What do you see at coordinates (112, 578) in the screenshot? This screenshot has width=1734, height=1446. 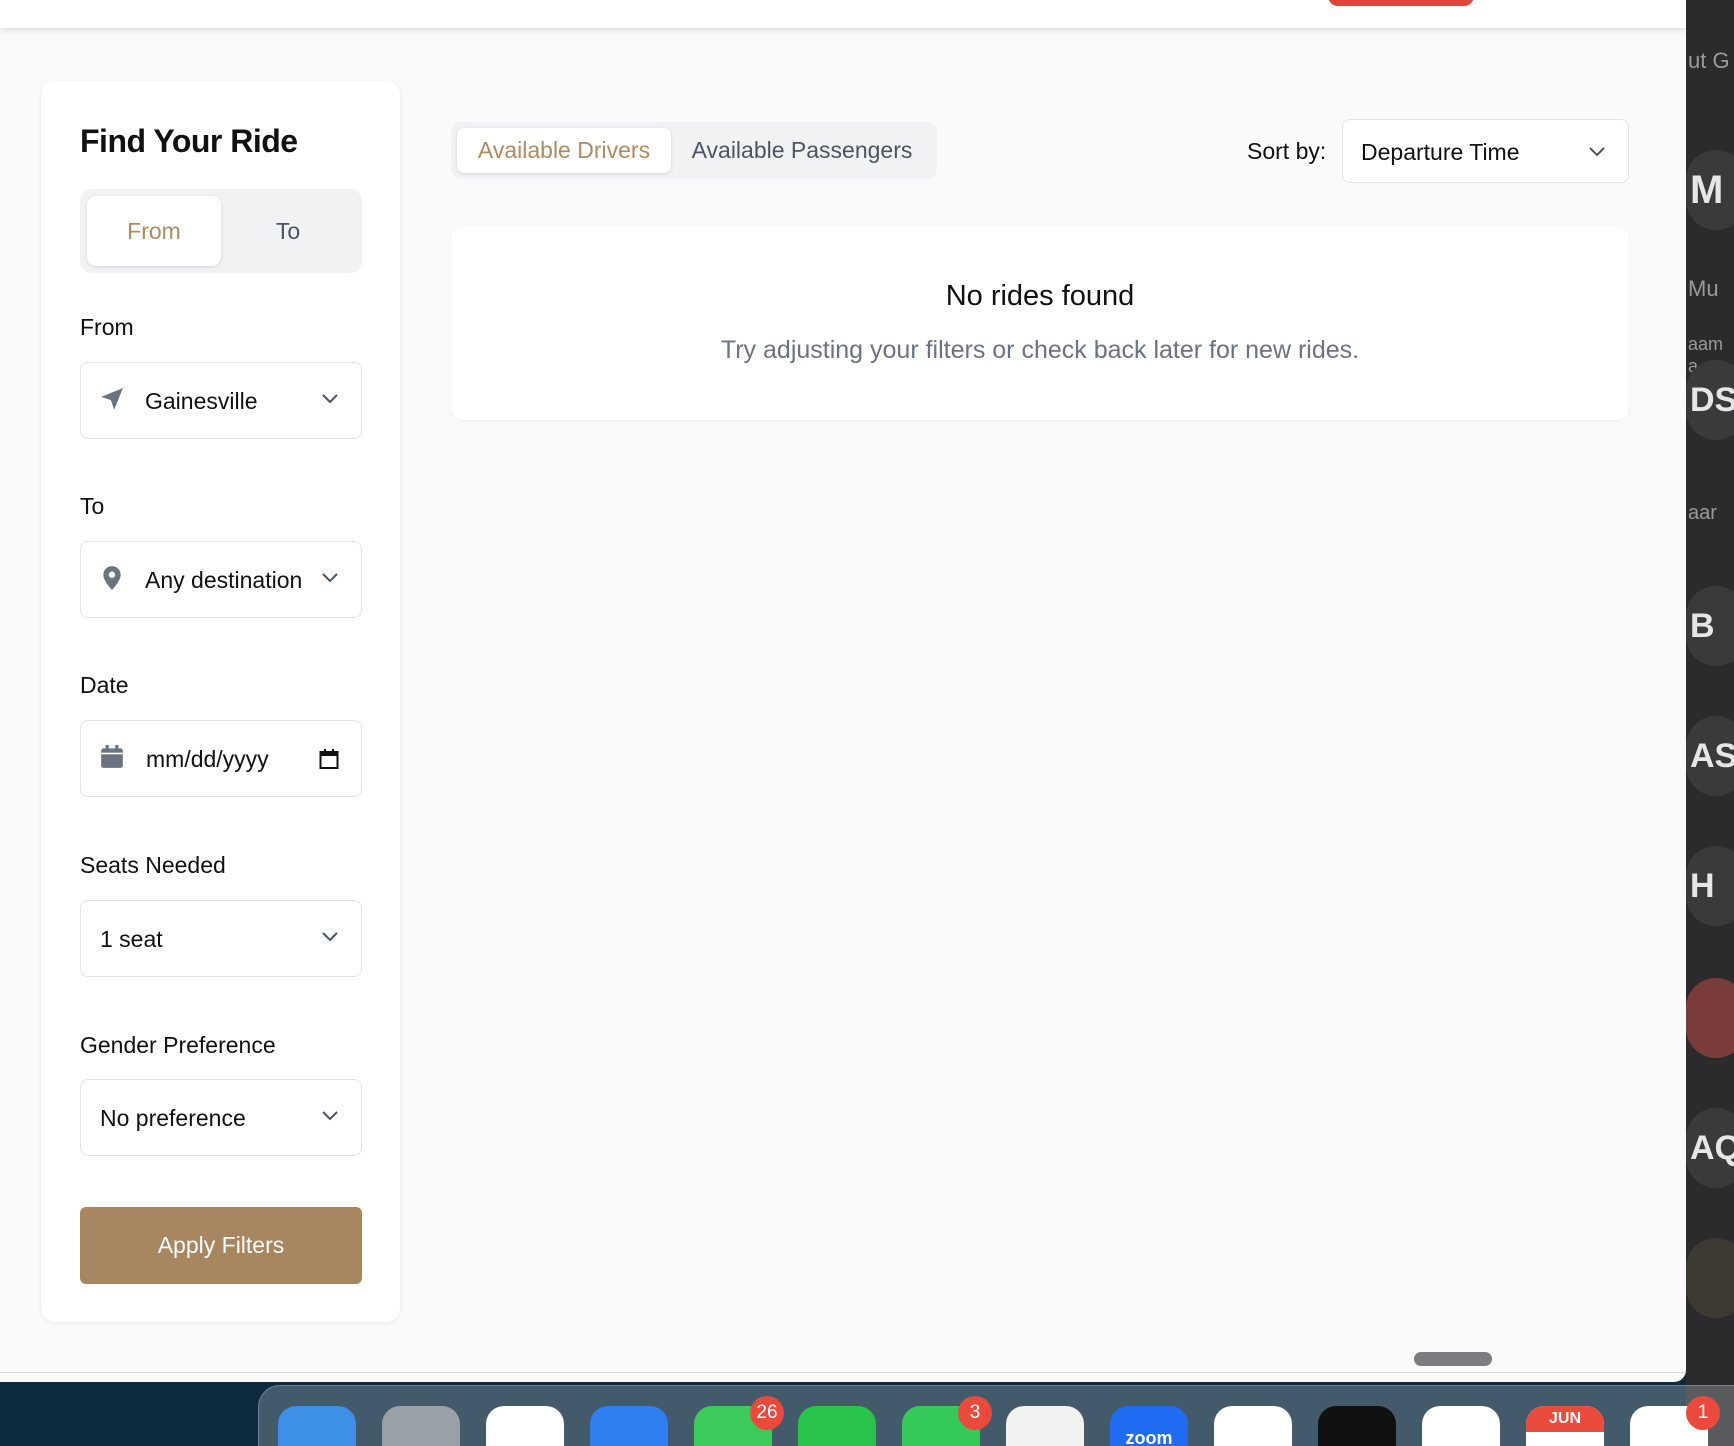 I see `map-pin-icon` at bounding box center [112, 578].